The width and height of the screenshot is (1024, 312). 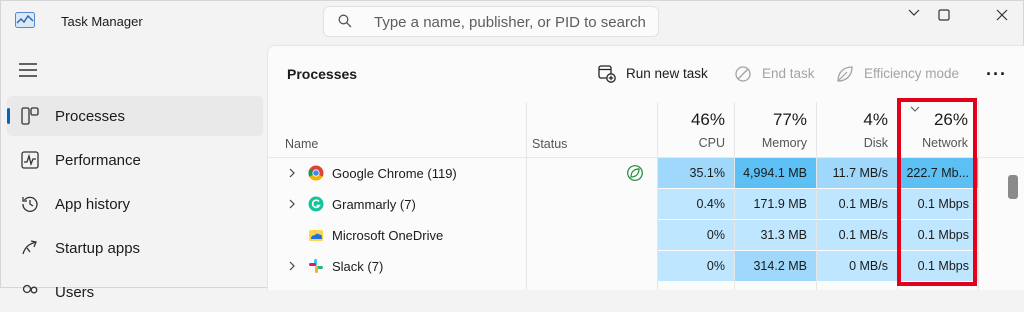 What do you see at coordinates (711, 143) in the screenshot?
I see `cpu-label: CPU` at bounding box center [711, 143].